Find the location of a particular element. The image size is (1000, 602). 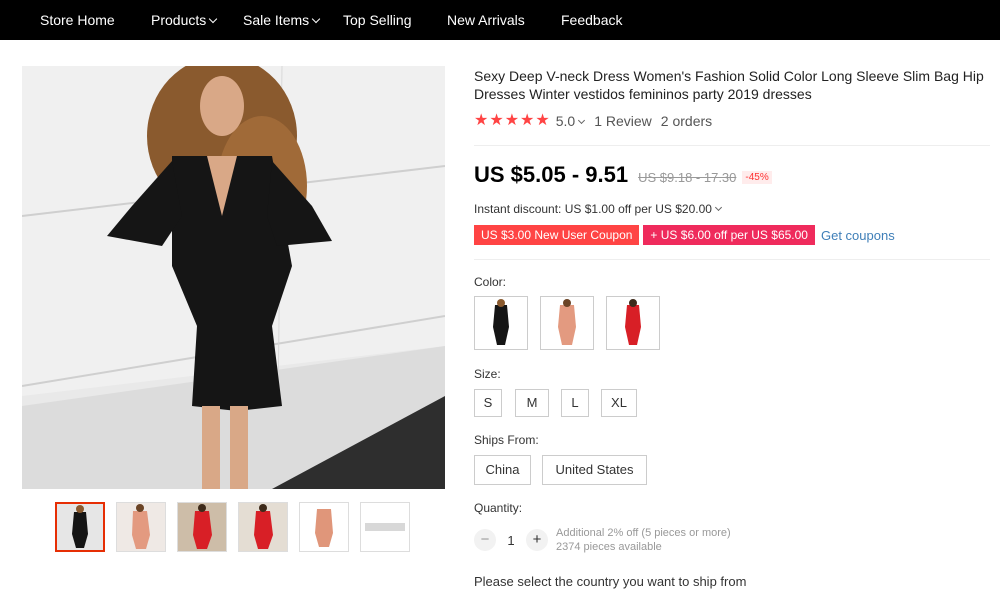

original-price: US $9.18 - 17.30 is located at coordinates (687, 177).